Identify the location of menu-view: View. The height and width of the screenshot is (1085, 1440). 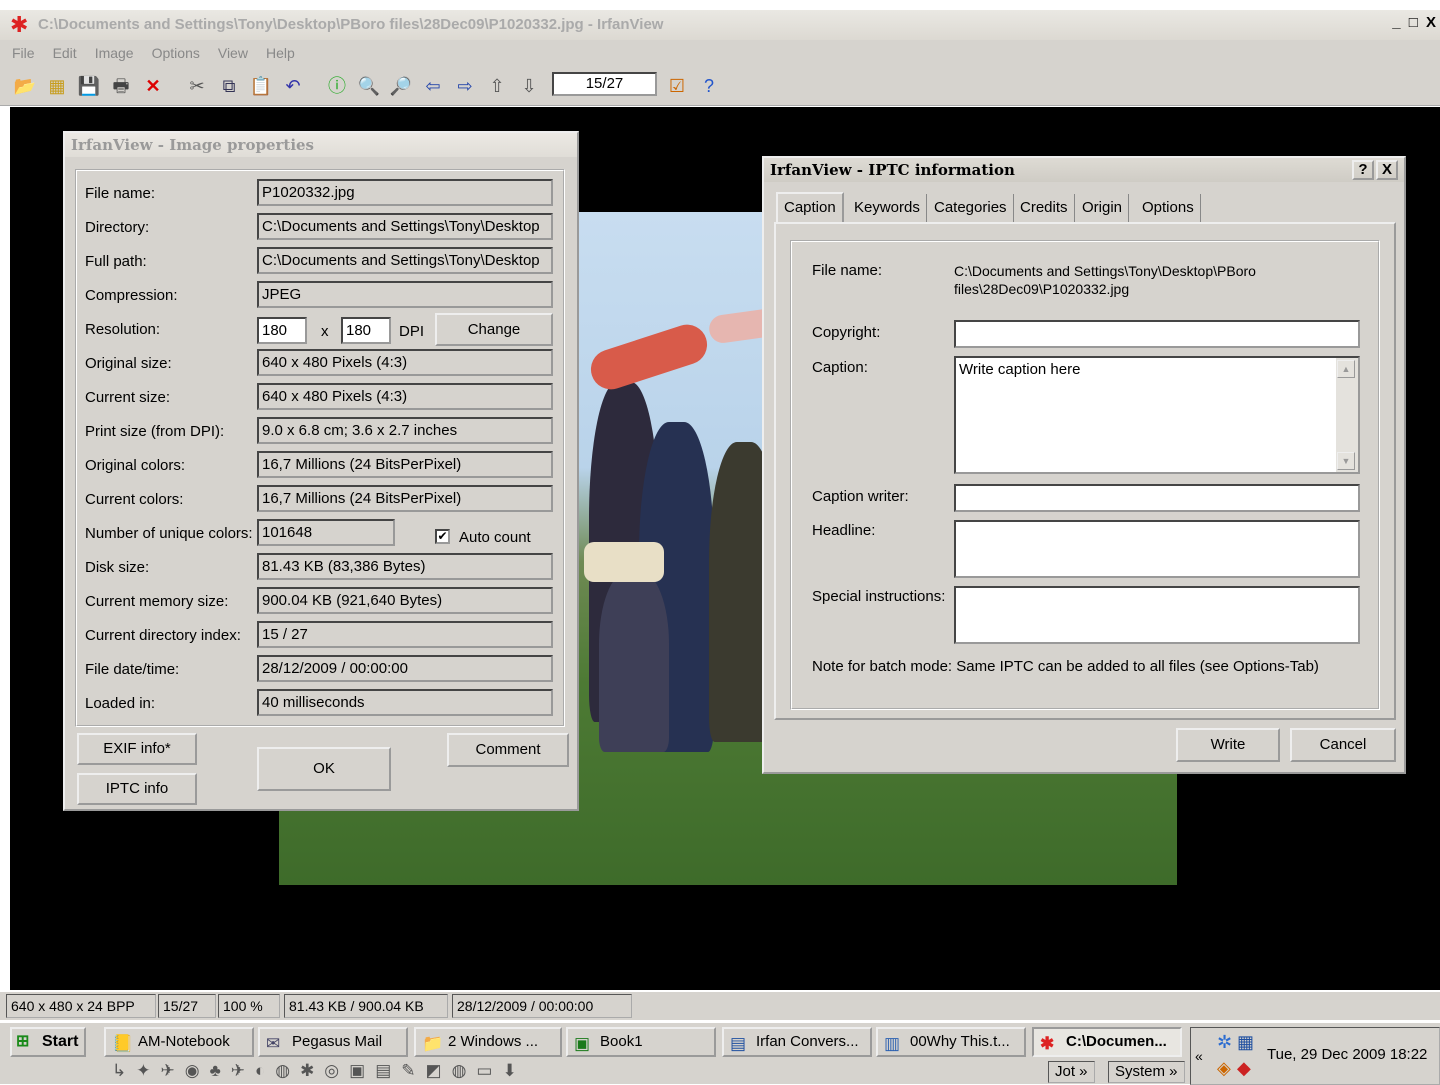
(233, 53).